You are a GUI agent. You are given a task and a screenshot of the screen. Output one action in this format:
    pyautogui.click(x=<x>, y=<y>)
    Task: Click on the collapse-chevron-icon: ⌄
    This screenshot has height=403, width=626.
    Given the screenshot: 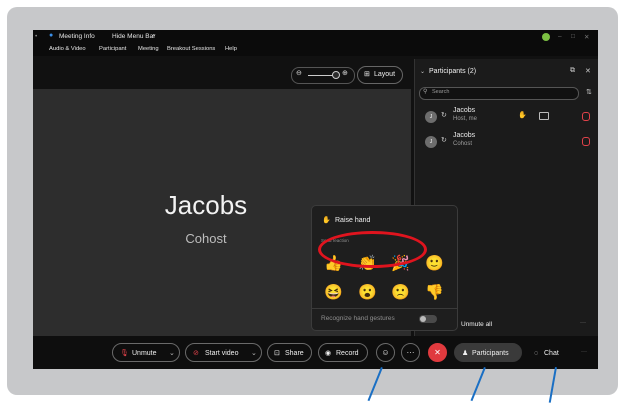 What is the action you would take?
    pyautogui.click(x=422, y=71)
    